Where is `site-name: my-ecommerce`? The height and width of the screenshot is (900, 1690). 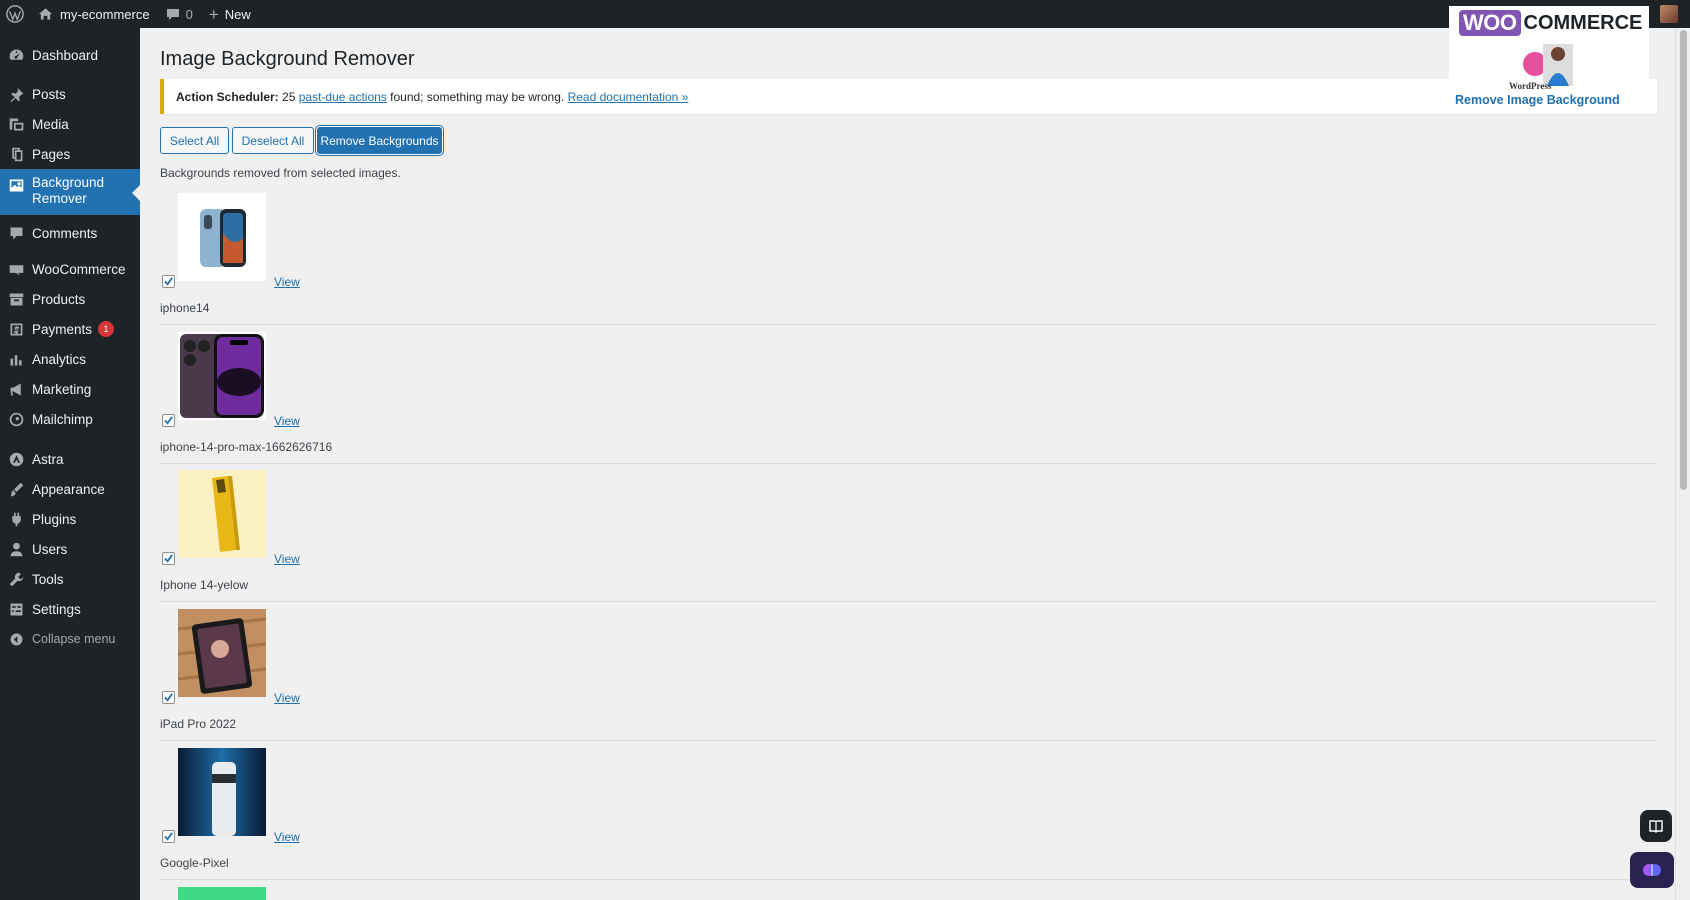
site-name: my-ecommerce is located at coordinates (105, 14).